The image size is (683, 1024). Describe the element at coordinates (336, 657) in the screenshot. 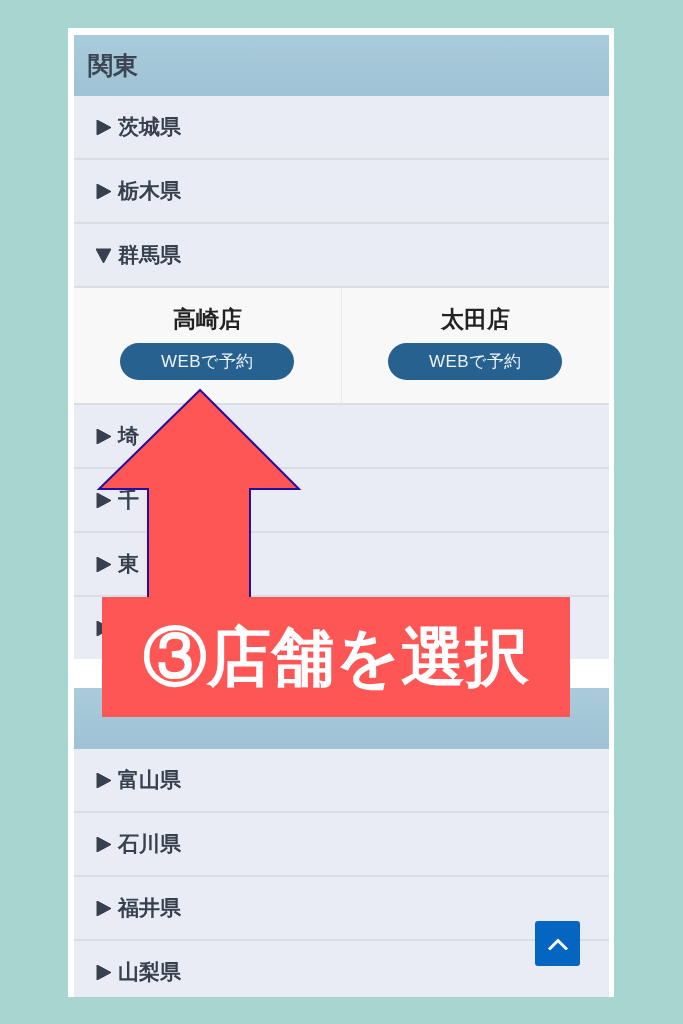

I see `callout-banner: ③店舗を選択` at that location.